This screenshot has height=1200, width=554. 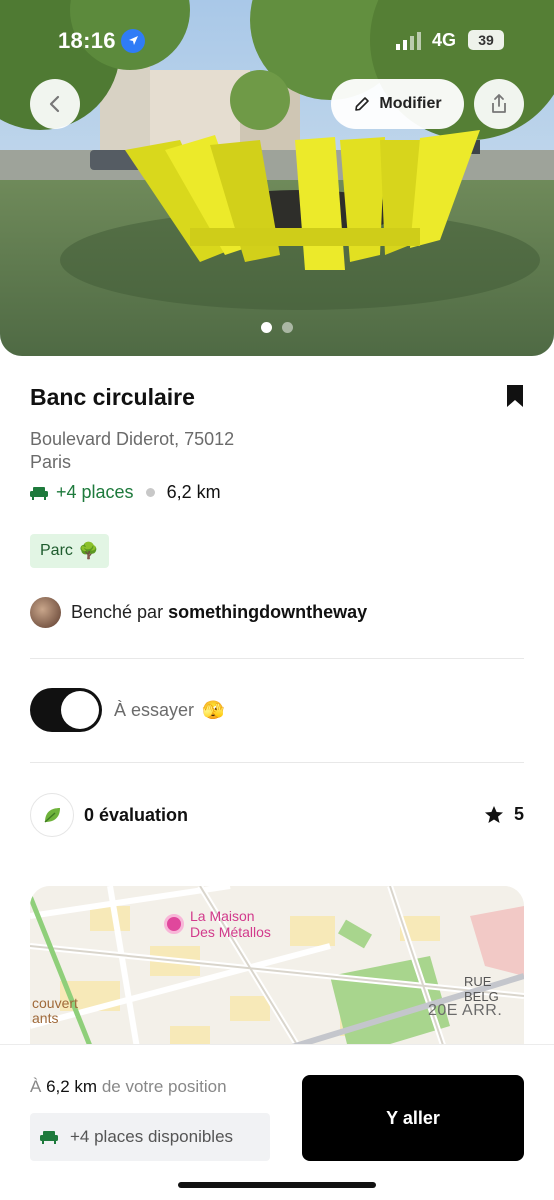 What do you see at coordinates (444, 40) in the screenshot?
I see `network-type: 4G` at bounding box center [444, 40].